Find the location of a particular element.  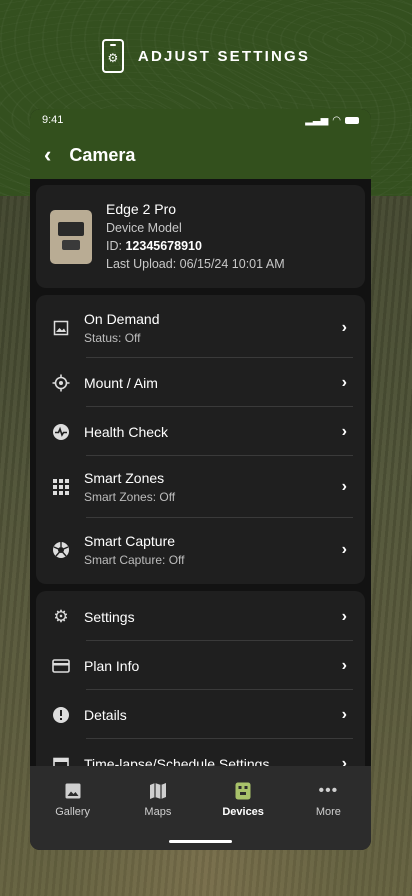

page-title: Camera is located at coordinates (102, 154).